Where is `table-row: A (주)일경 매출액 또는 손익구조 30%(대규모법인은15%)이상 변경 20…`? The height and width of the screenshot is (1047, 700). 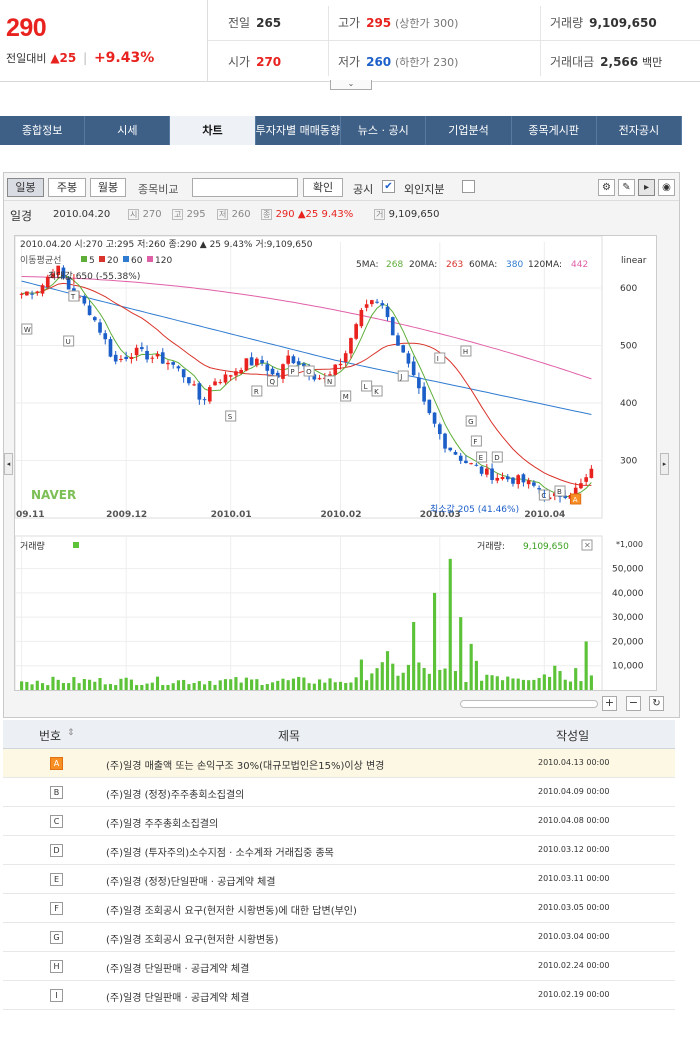 table-row: A (주)일경 매출액 또는 손익구조 30%(대규모법인은15%)이상 변경 20… is located at coordinates (339, 763).